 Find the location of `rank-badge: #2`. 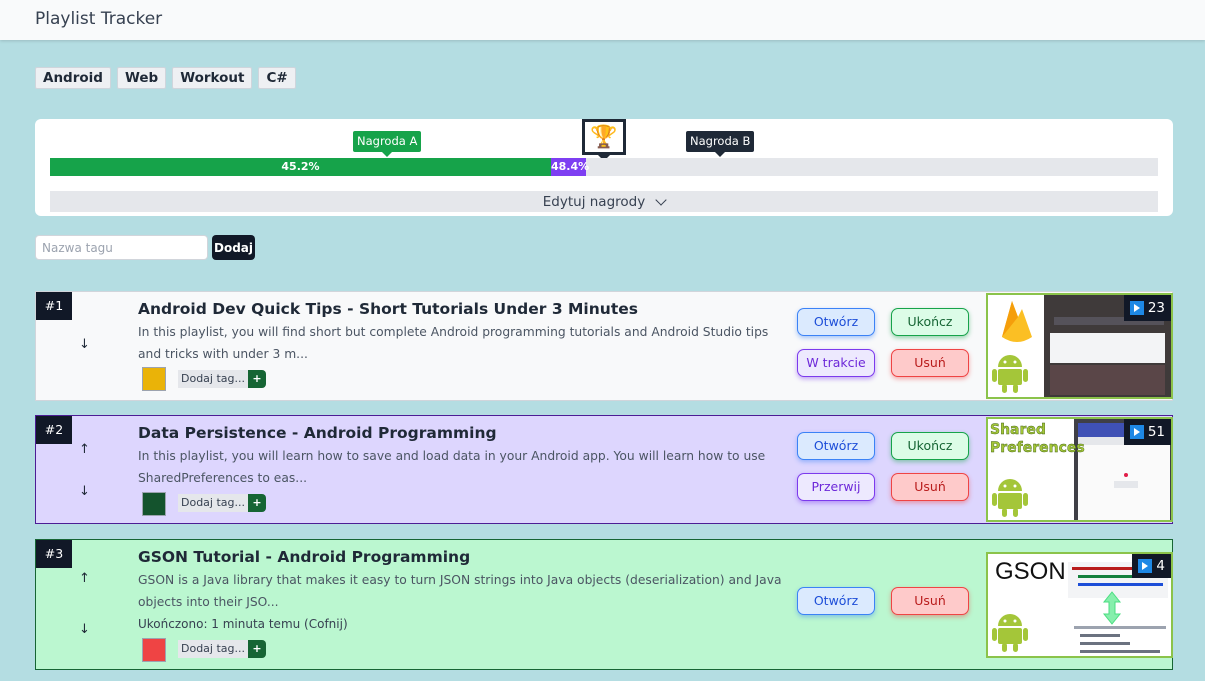

rank-badge: #2 is located at coordinates (54, 430).